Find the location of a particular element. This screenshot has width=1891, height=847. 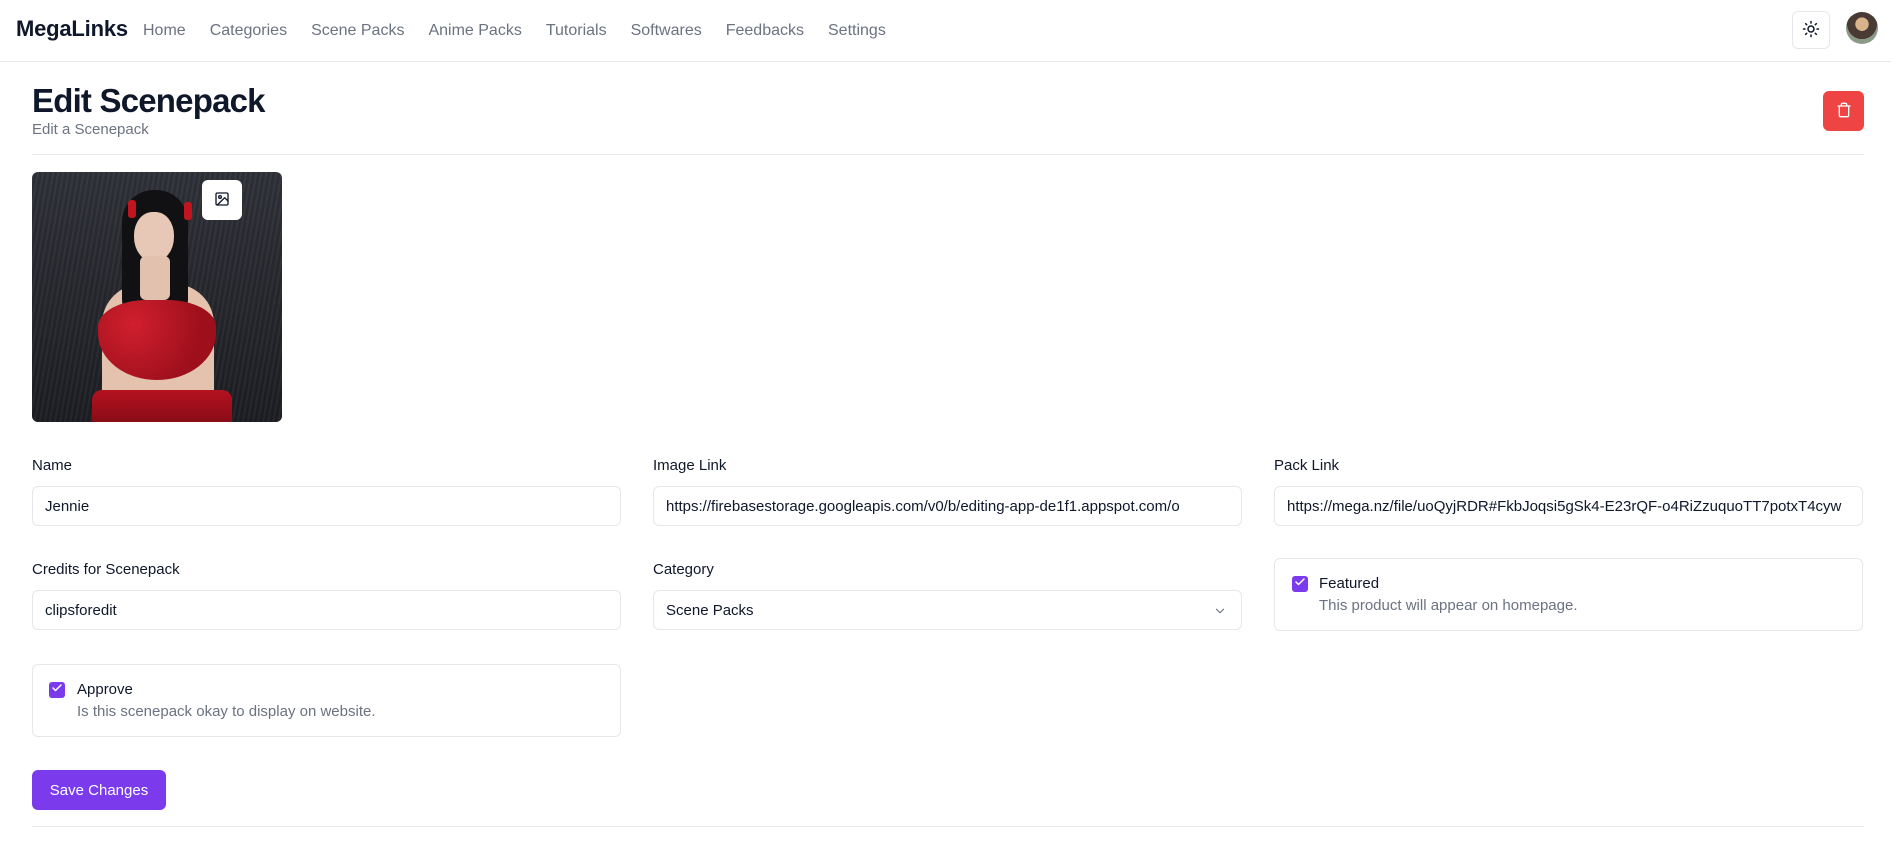

change-image-button is located at coordinates (222, 200).